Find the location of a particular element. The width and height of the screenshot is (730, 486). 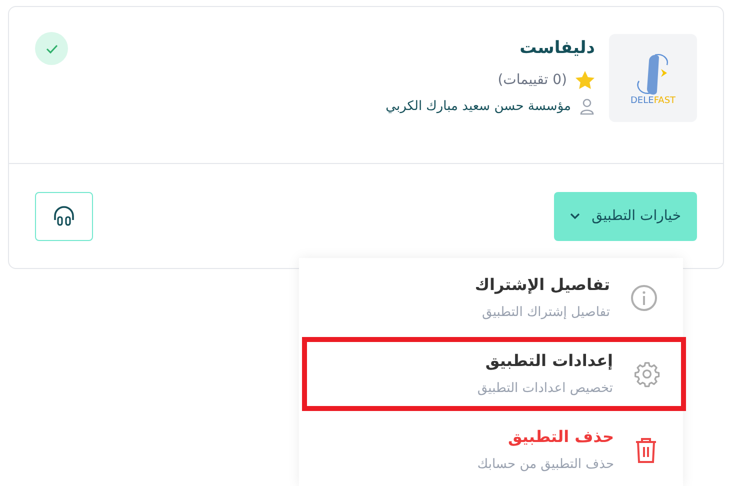

headphones-icon is located at coordinates (64, 216).